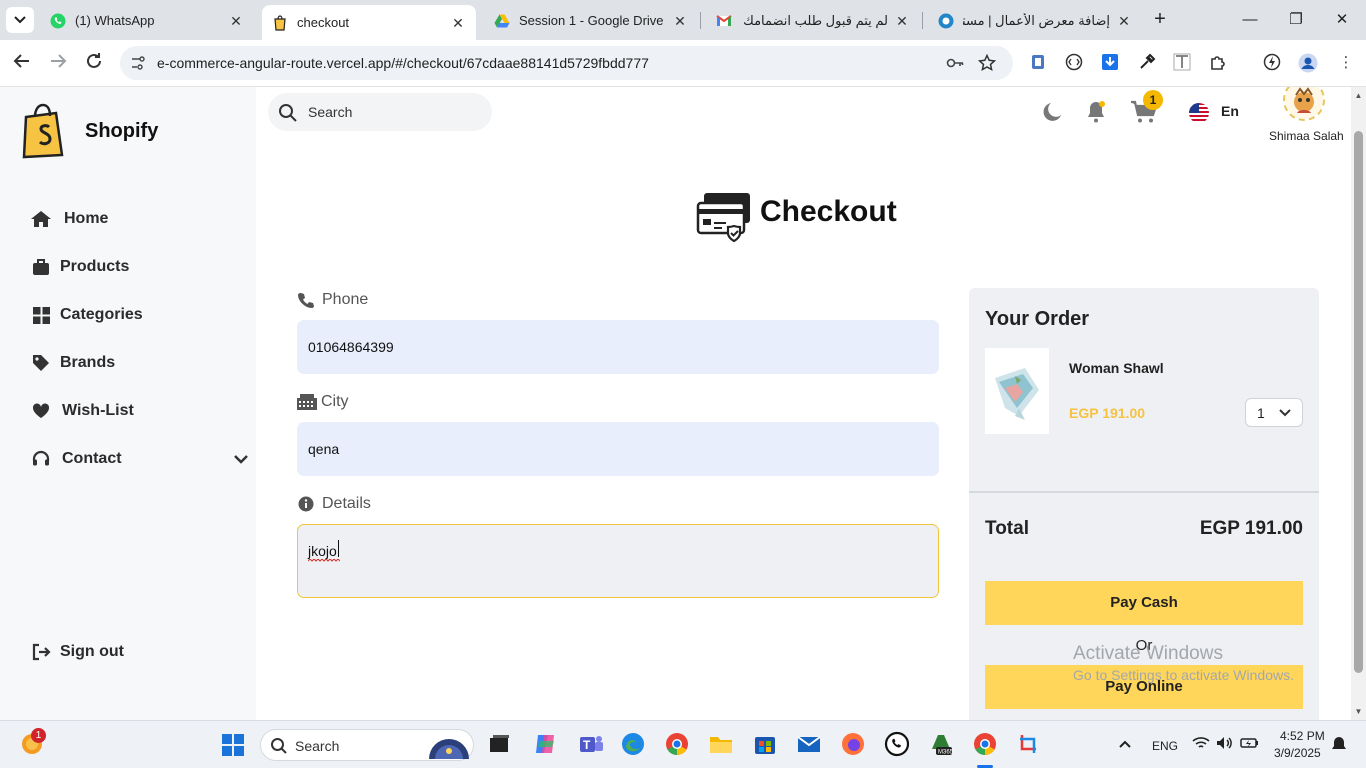 This screenshot has width=1366, height=768. What do you see at coordinates (1035, 20) in the screenshot?
I see `tab-mostaql: إضافة معرض الأعمال | مستقل ✕` at bounding box center [1035, 20].